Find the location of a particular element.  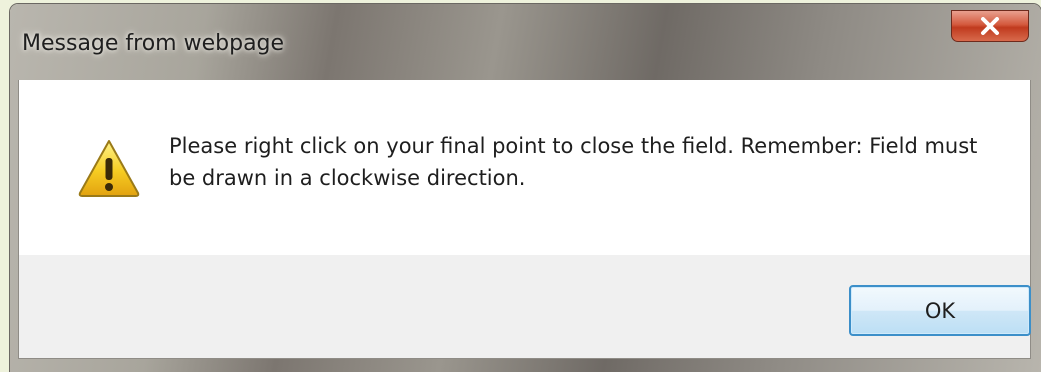

close-button is located at coordinates (990, 26).